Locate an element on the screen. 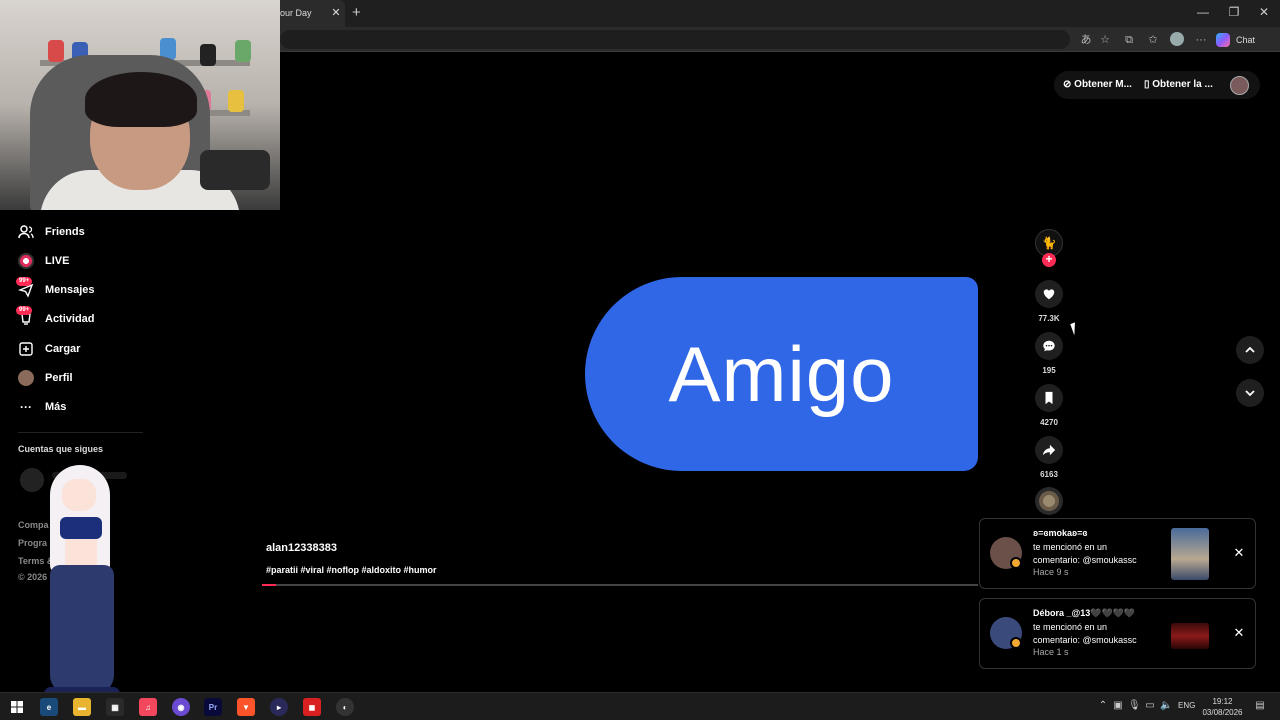 Image resolution: width=1280 pixels, height=720 pixels. music-app-icon: ♫ is located at coordinates (148, 707).